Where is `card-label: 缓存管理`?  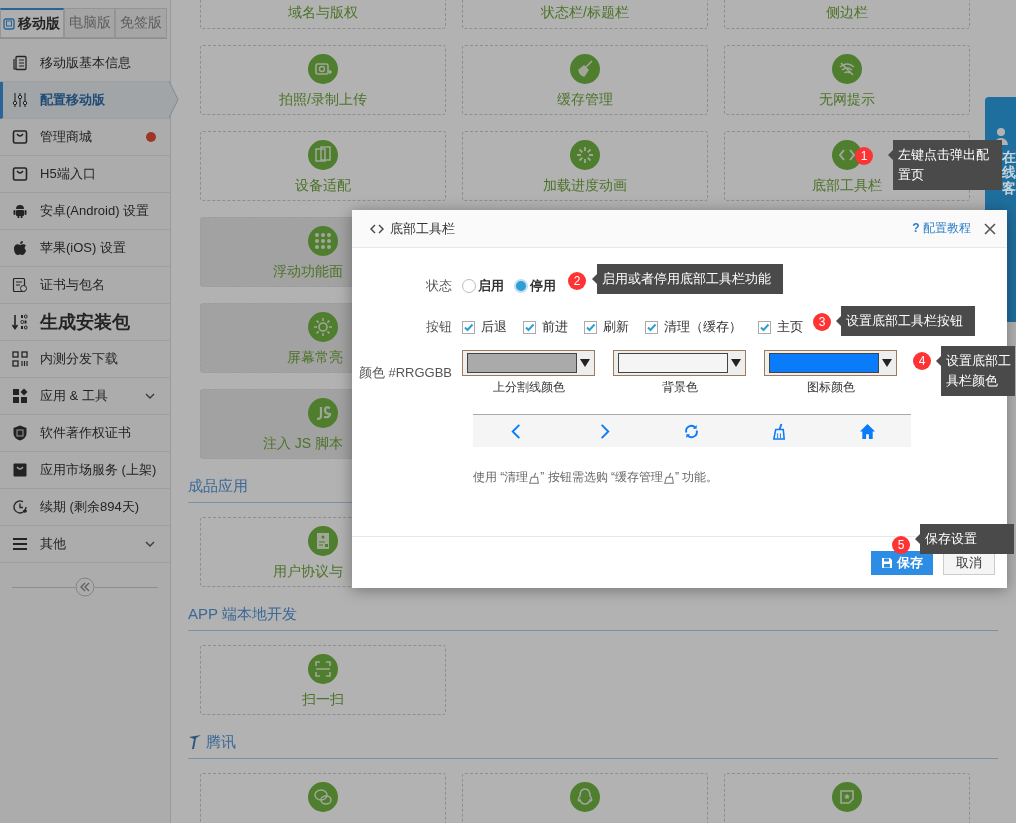 card-label: 缓存管理 is located at coordinates (585, 100).